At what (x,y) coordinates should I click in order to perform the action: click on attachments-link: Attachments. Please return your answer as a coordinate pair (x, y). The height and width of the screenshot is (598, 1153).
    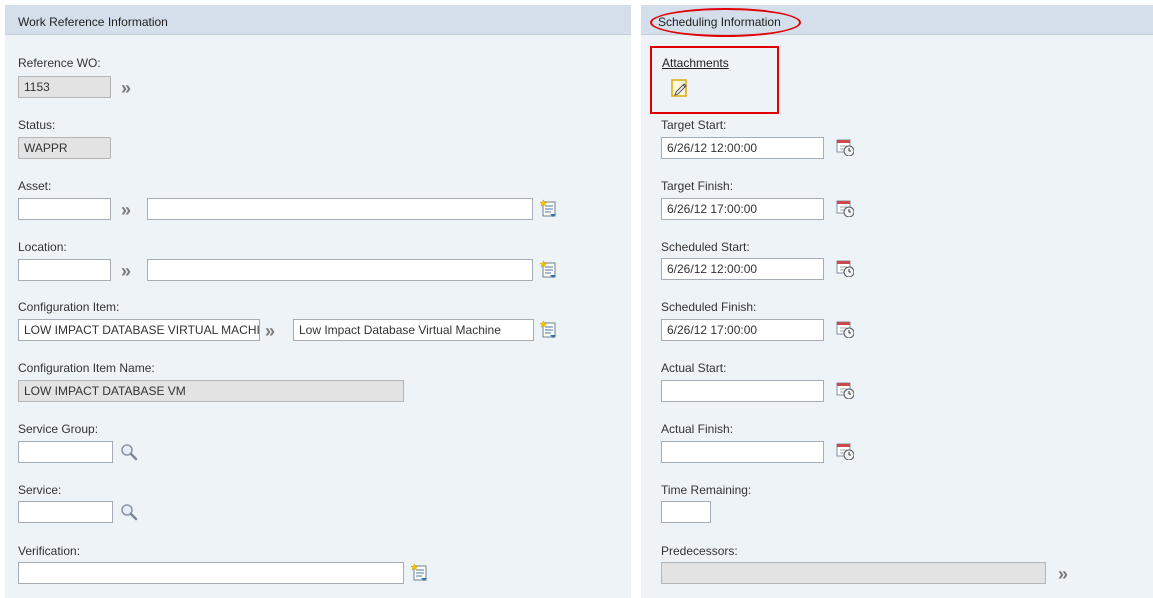
    Looking at the image, I should click on (695, 63).